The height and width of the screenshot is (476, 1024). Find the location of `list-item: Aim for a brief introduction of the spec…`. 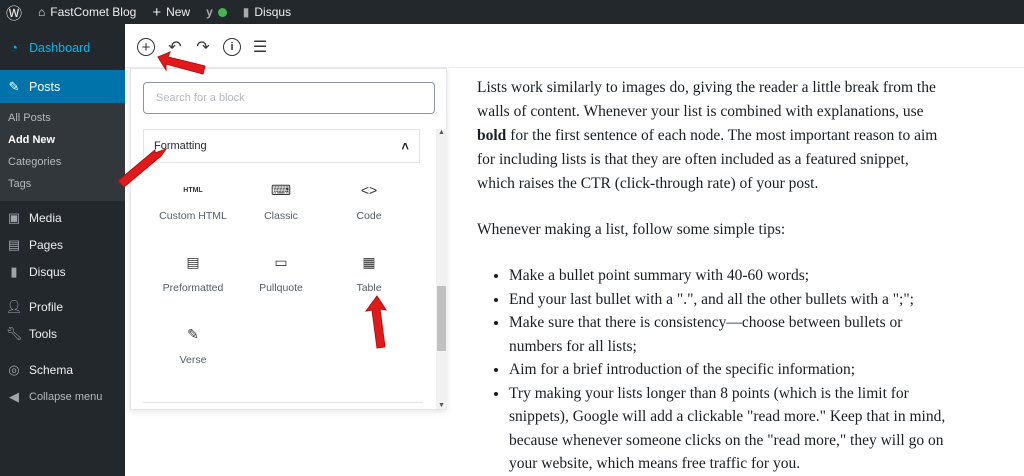

list-item: Aim for a brief introduction of the spec… is located at coordinates (728, 370).